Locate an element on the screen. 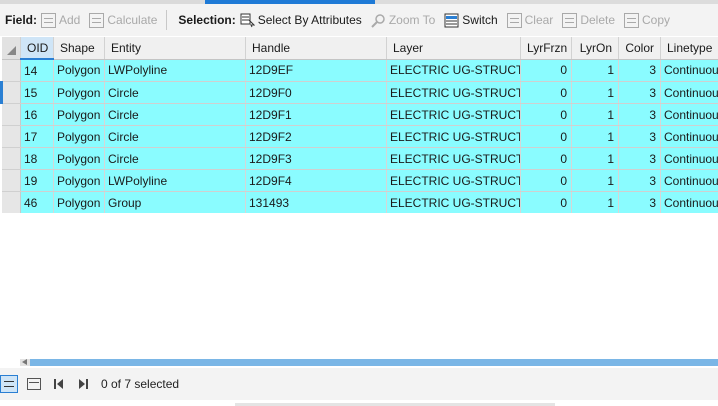  column-header-lyrfrzn: LyrFrzn is located at coordinates (546, 48).